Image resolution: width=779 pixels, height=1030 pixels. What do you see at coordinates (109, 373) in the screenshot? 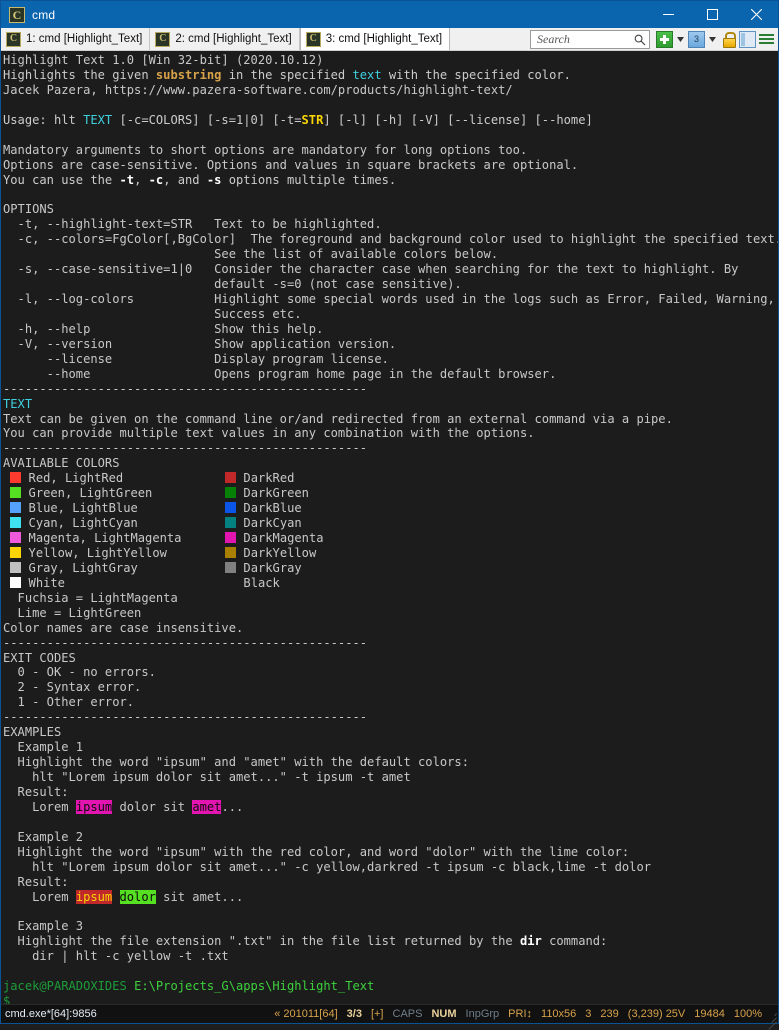
I see `option-flag: --home` at bounding box center [109, 373].